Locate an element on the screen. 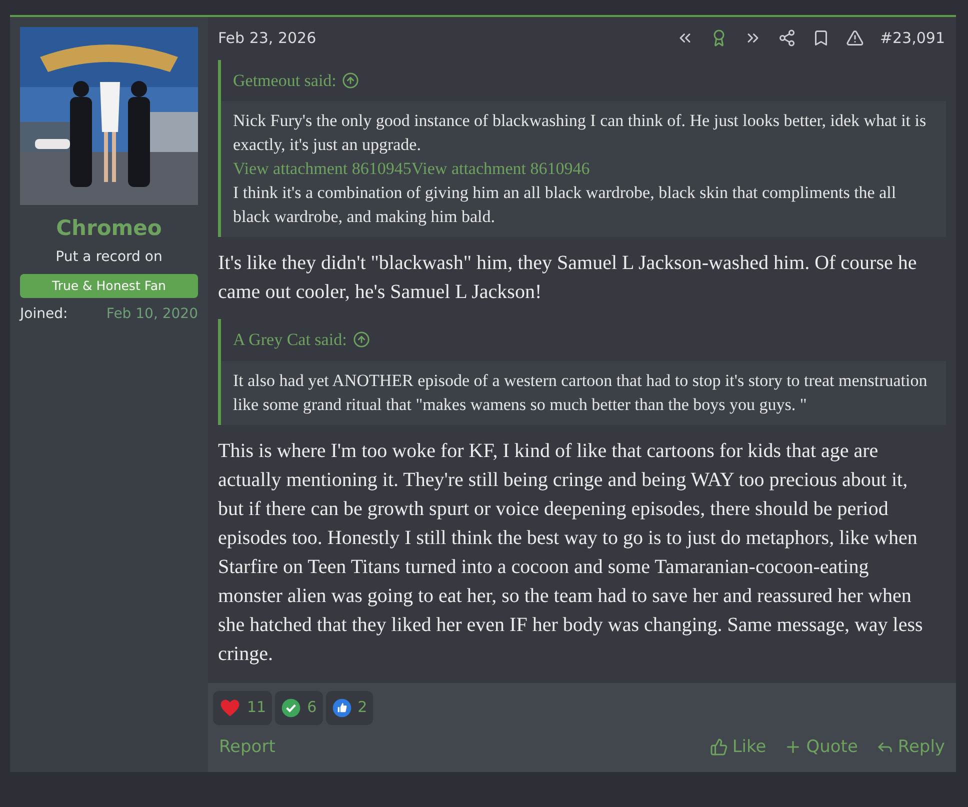 The height and width of the screenshot is (807, 968). reaction-chip: 11 is located at coordinates (242, 707).